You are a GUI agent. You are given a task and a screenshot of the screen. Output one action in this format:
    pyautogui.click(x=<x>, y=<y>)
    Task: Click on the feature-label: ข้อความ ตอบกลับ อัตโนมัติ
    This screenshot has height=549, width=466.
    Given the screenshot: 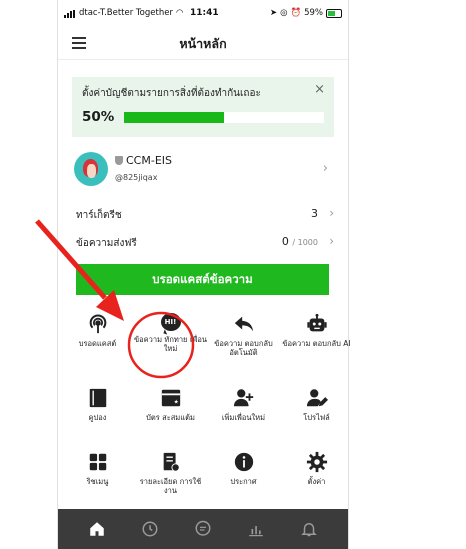 What is the action you would take?
    pyautogui.click(x=243, y=348)
    